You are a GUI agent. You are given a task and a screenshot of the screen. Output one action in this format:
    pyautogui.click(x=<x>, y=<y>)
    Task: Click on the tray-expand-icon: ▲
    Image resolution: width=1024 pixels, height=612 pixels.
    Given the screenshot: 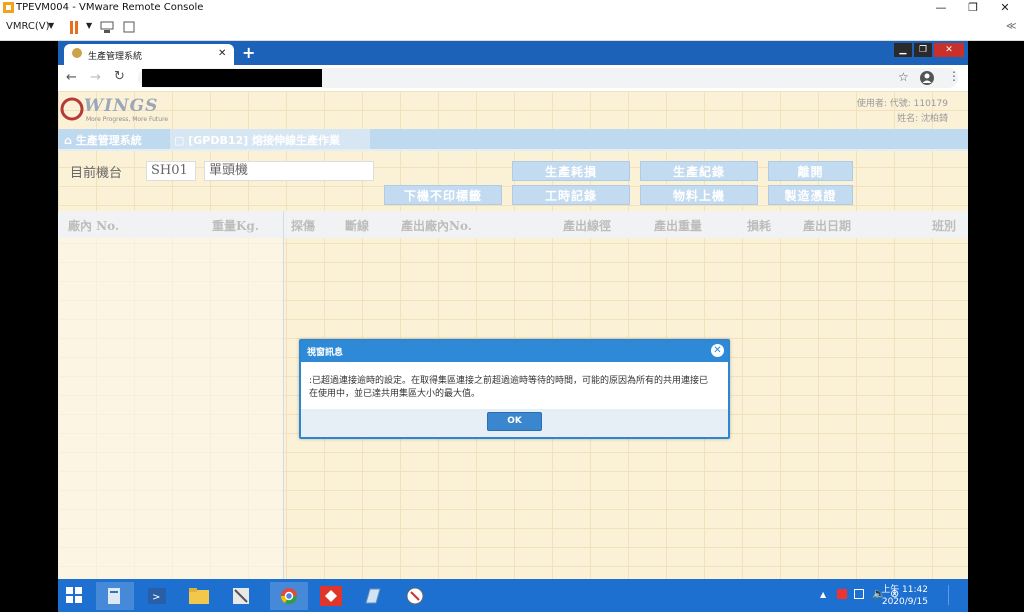 What is the action you would take?
    pyautogui.click(x=823, y=594)
    